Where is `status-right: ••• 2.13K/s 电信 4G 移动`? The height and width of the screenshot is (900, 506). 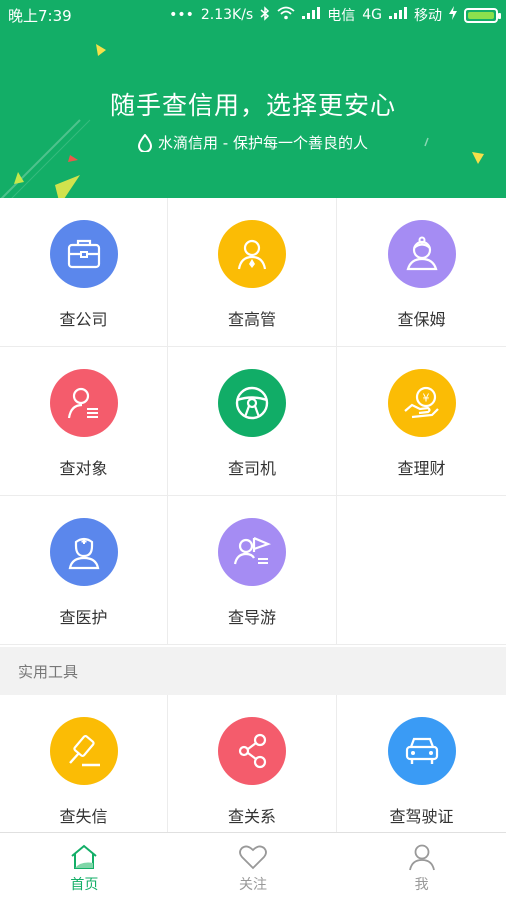 status-right: ••• 2.13K/s 电信 4G 移动 is located at coordinates (335, 15).